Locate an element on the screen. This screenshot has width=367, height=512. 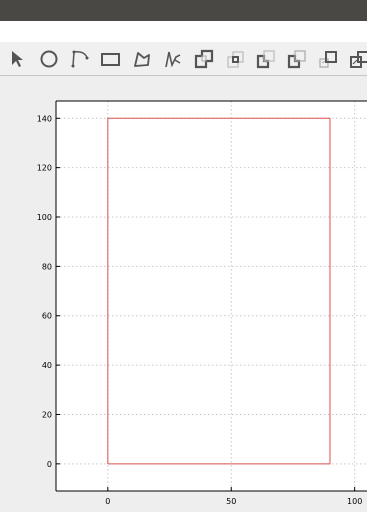
window-titlebar is located at coordinates (183, 10).